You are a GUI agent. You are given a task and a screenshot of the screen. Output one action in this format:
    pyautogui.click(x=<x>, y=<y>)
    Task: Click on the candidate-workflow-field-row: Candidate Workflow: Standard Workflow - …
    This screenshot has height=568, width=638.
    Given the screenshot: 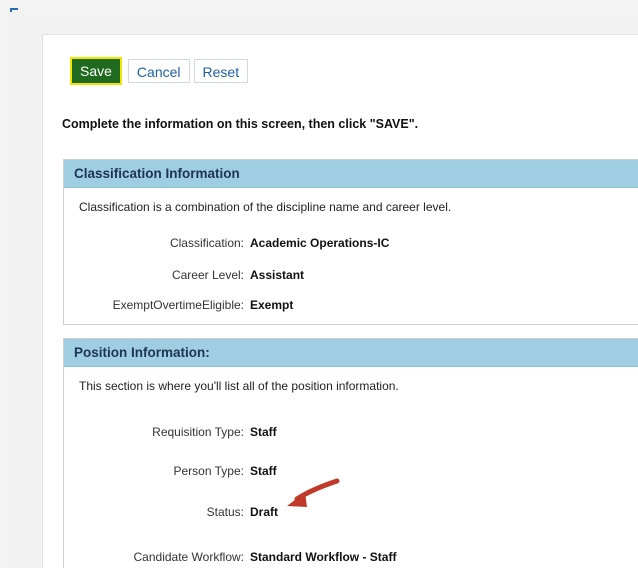 What is the action you would take?
    pyautogui.click(x=230, y=557)
    